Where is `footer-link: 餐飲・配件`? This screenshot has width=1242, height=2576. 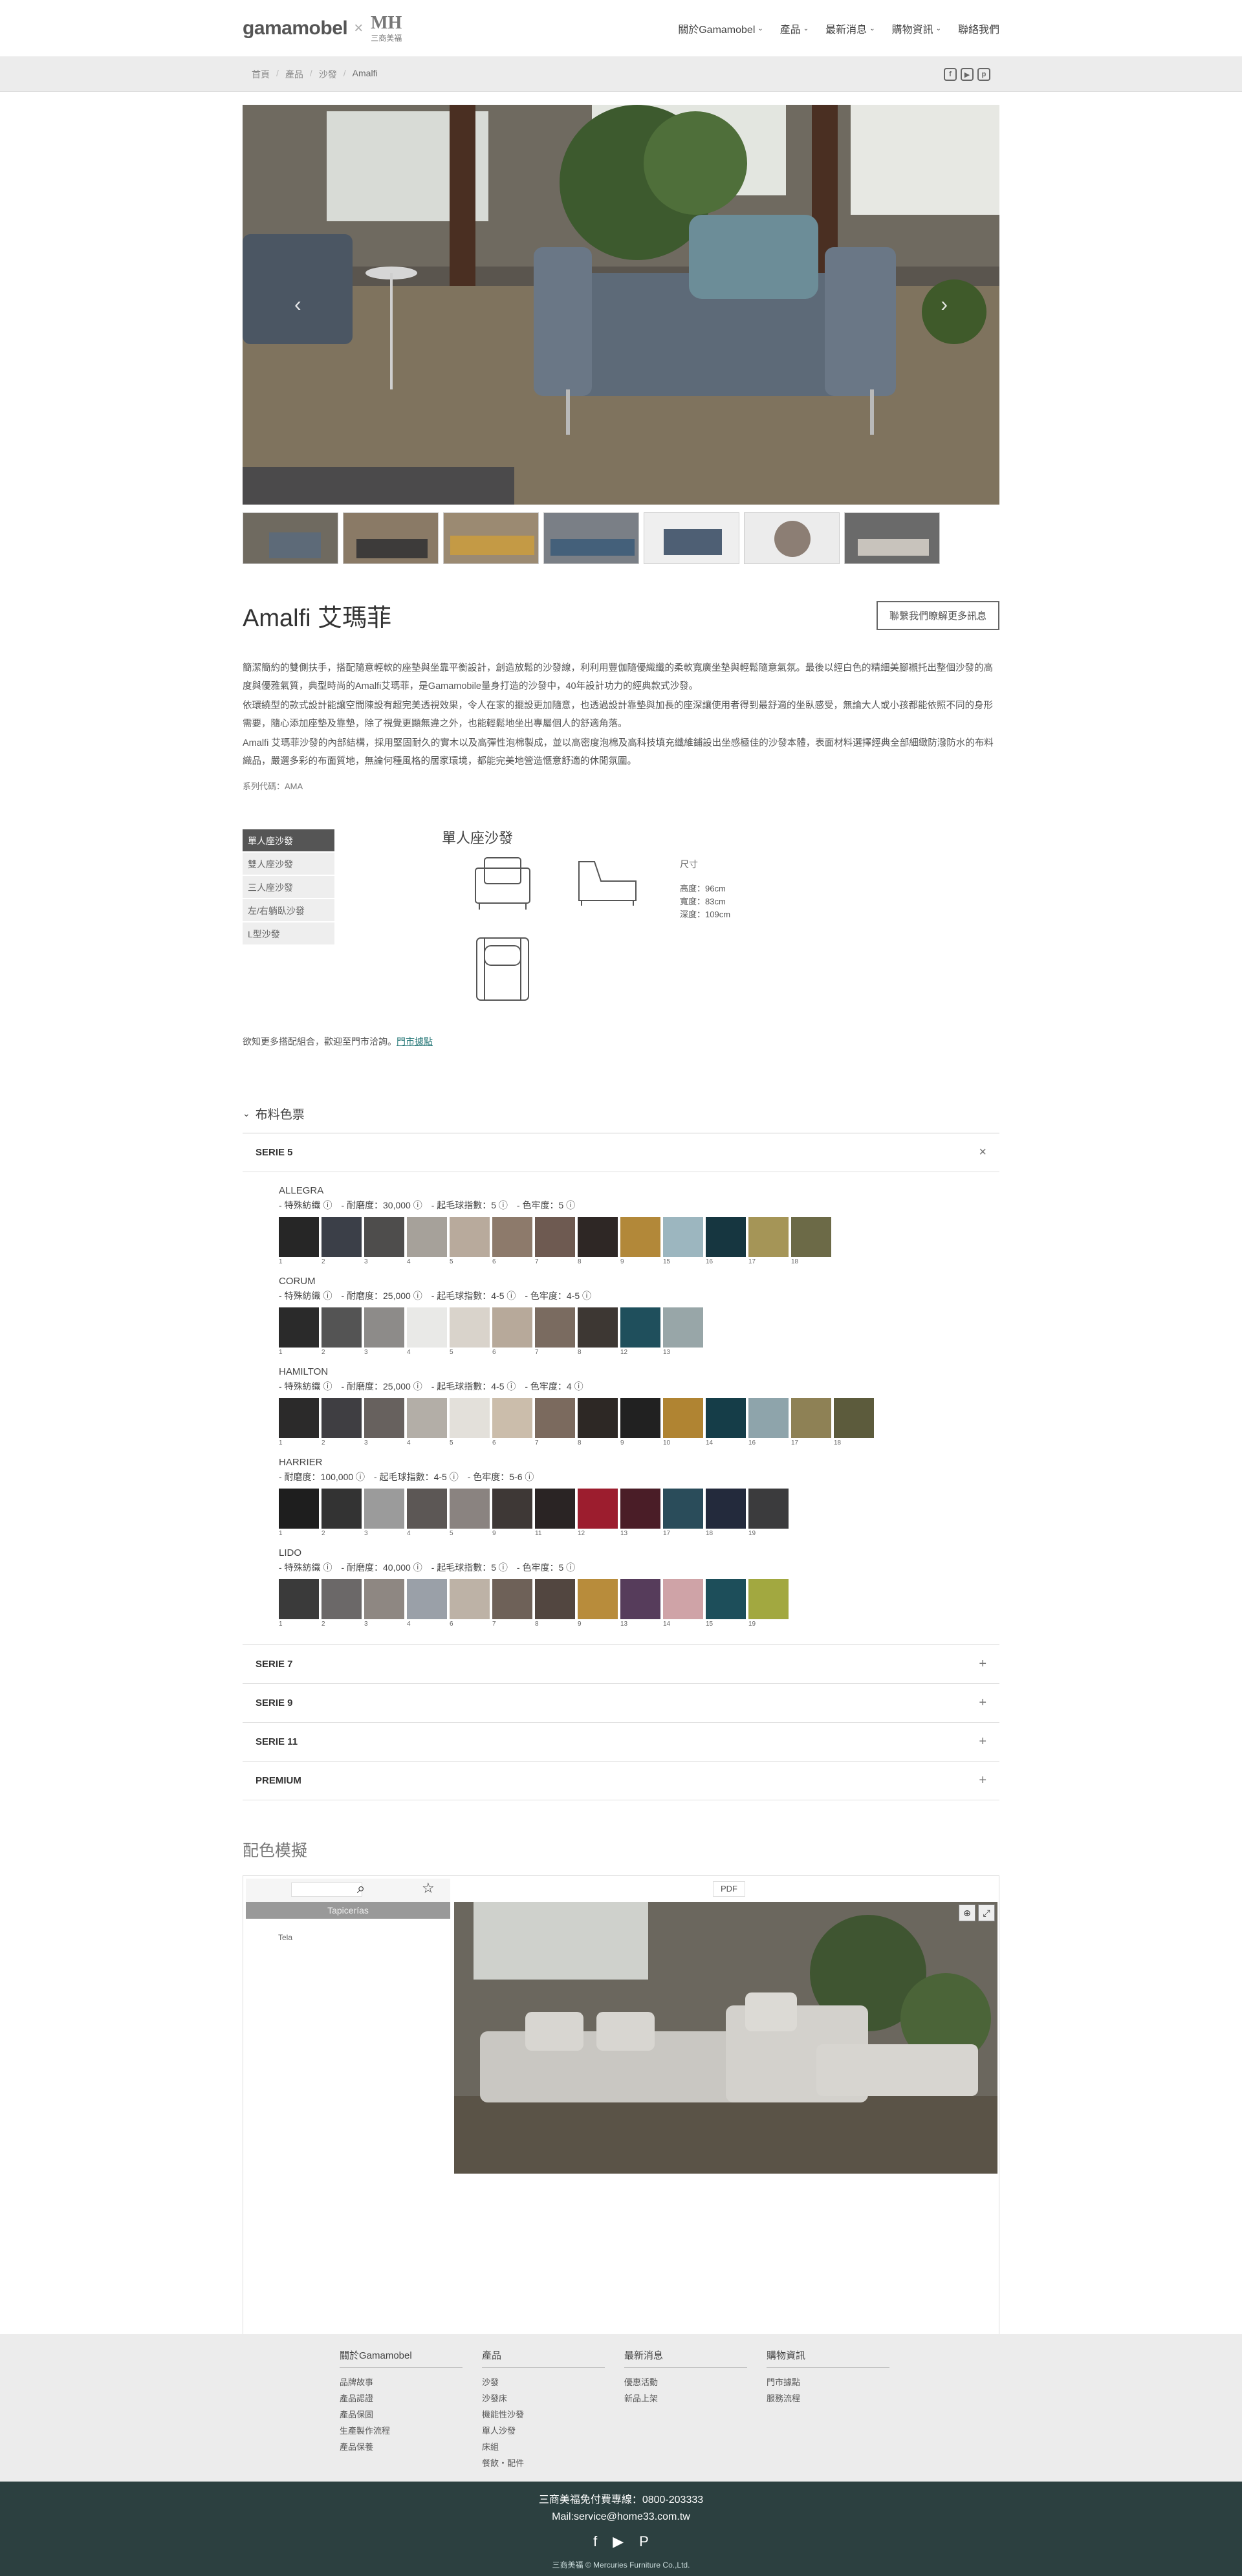
footer-link: 餐飲・配件 is located at coordinates (543, 2463).